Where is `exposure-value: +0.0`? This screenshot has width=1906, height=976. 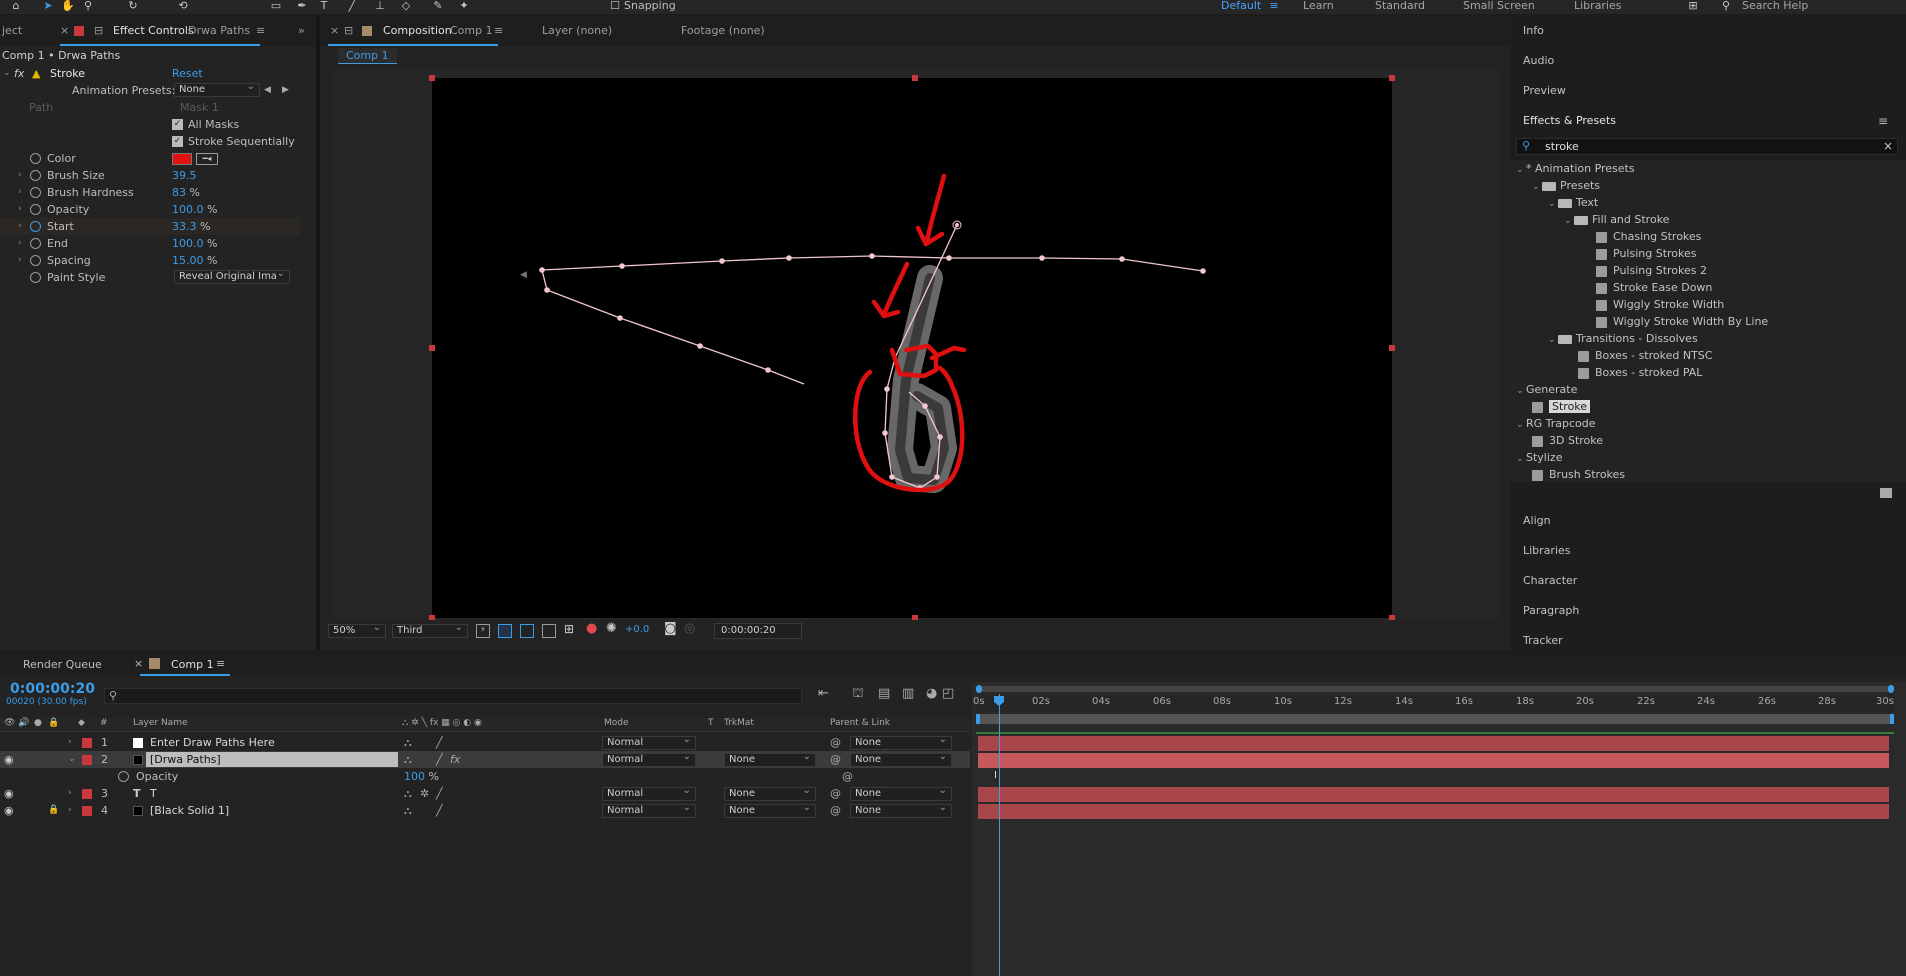 exposure-value: +0.0 is located at coordinates (637, 629).